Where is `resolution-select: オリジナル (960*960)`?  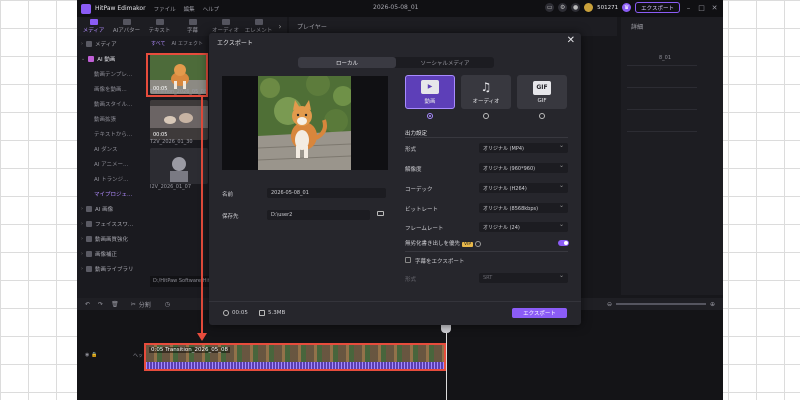
resolution-select: オリジナル (960*960) is located at coordinates (523, 167).